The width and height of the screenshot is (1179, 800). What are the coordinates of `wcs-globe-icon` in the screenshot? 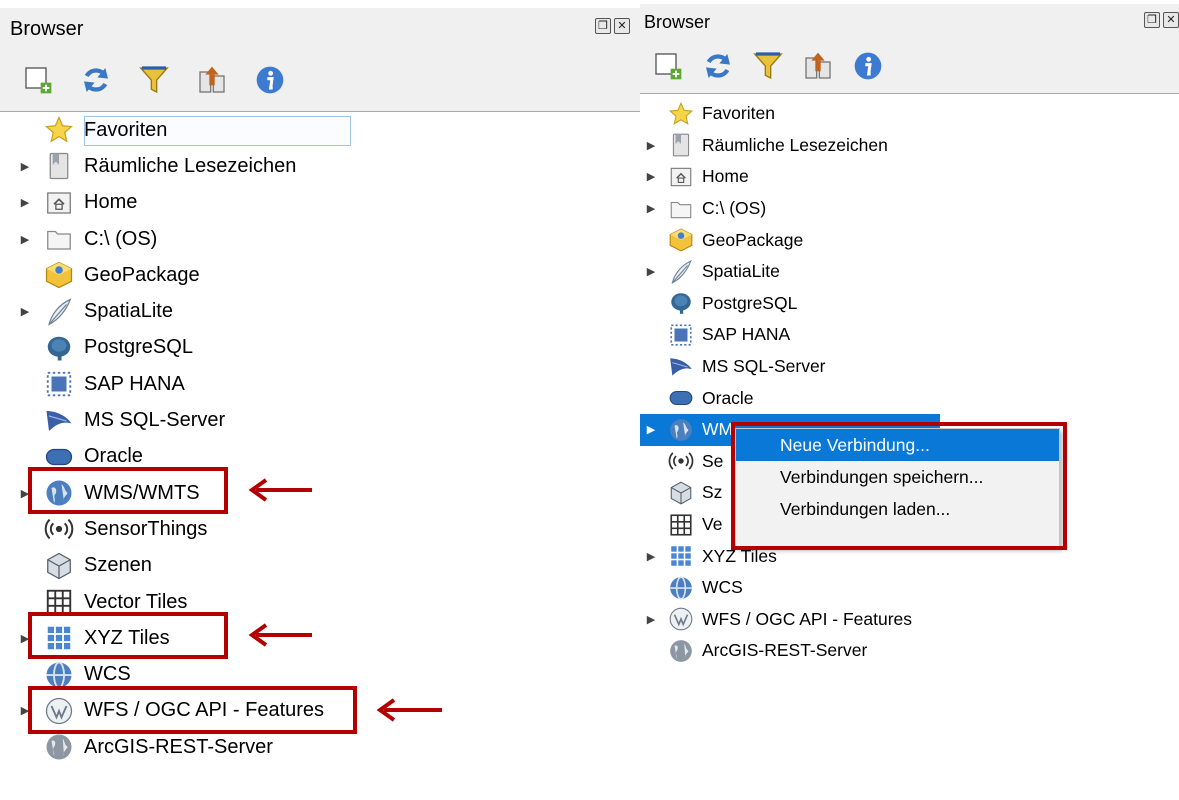 It's located at (681, 588).